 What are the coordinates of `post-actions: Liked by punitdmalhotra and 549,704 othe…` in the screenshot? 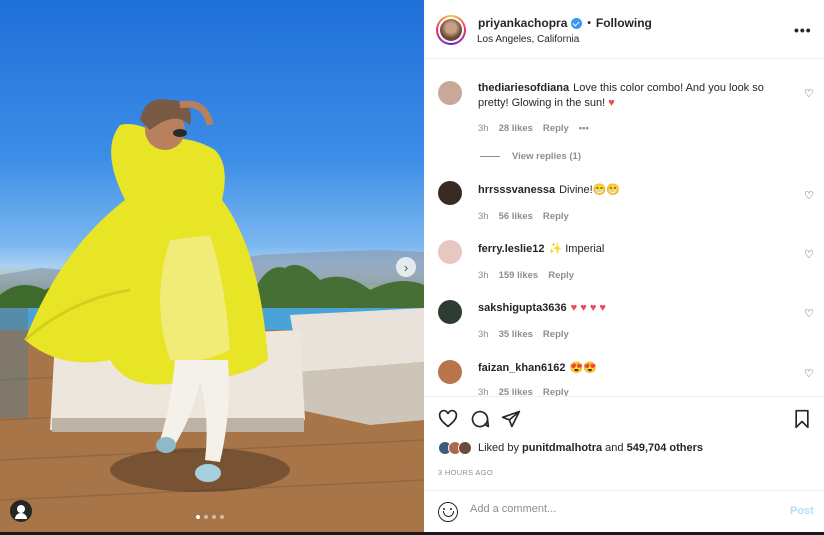 It's located at (624, 443).